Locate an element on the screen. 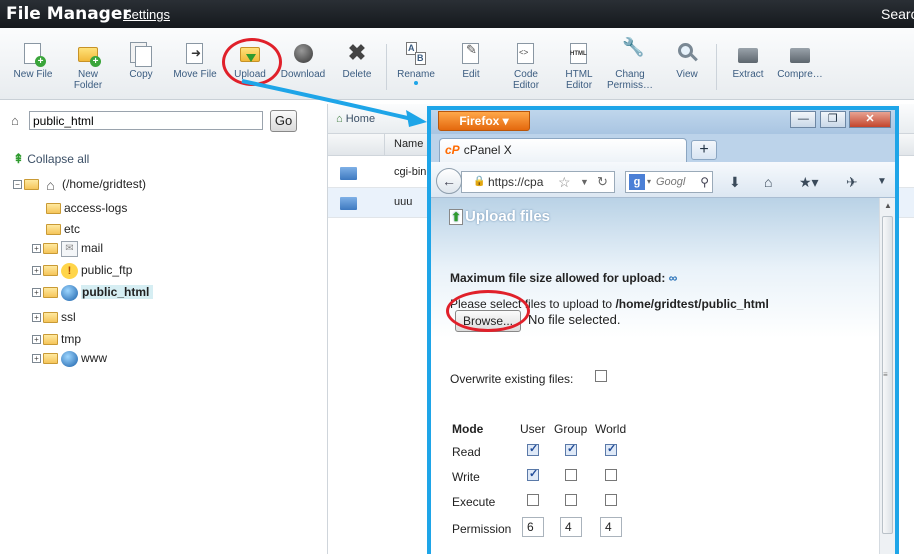 The height and width of the screenshot is (554, 914). path-bar: ⌂ Go is located at coordinates (163, 120).